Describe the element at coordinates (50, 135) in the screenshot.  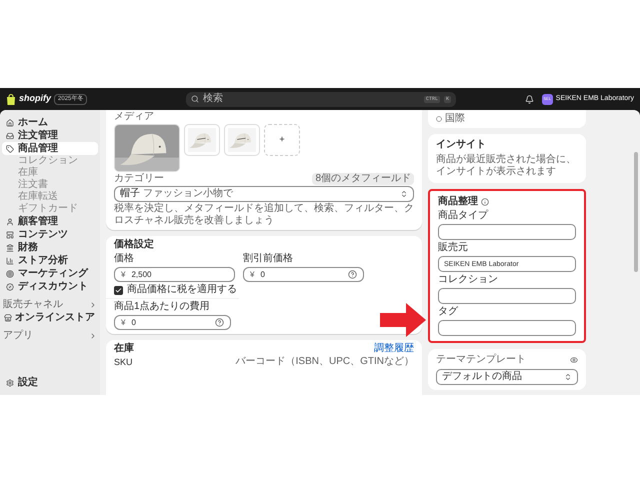
I see `nav-item: 注文管理` at that location.